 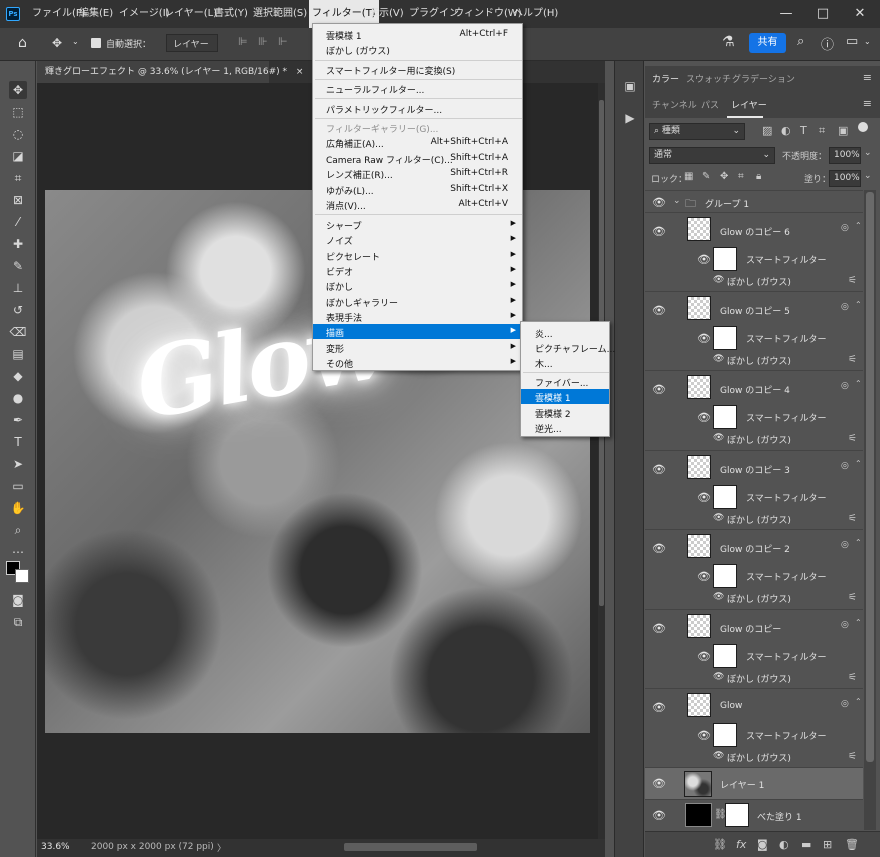 I want to click on link-layers-icon: ⛓, so click(x=720, y=844).